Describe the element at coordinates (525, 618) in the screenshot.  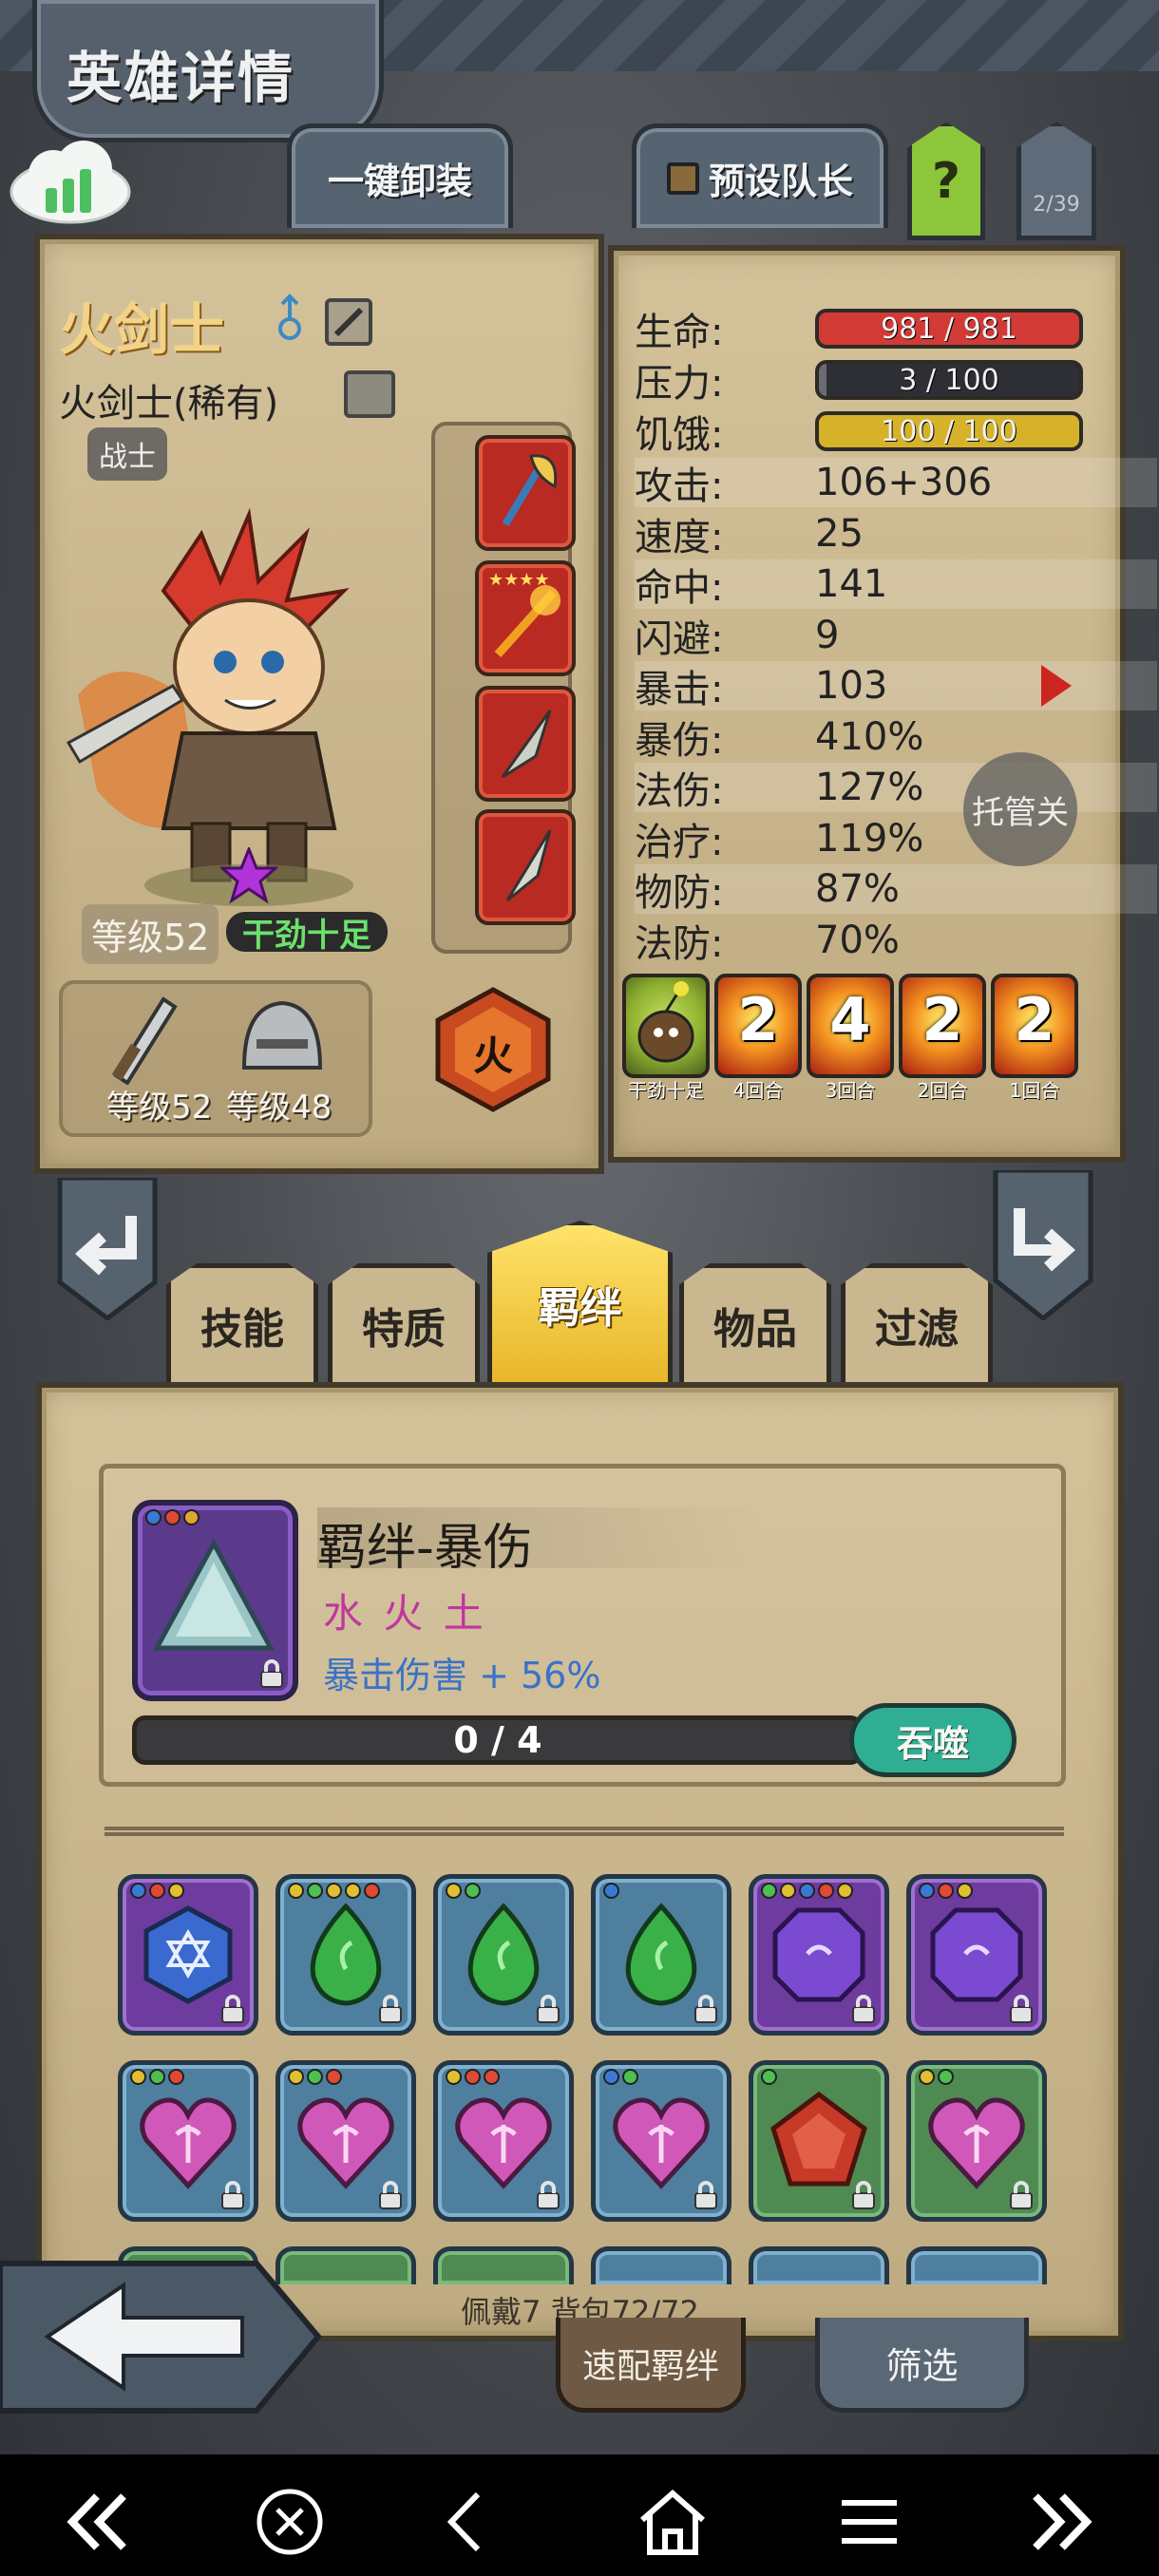
I see `equip-slot-flame-sword: ★★★★` at that location.